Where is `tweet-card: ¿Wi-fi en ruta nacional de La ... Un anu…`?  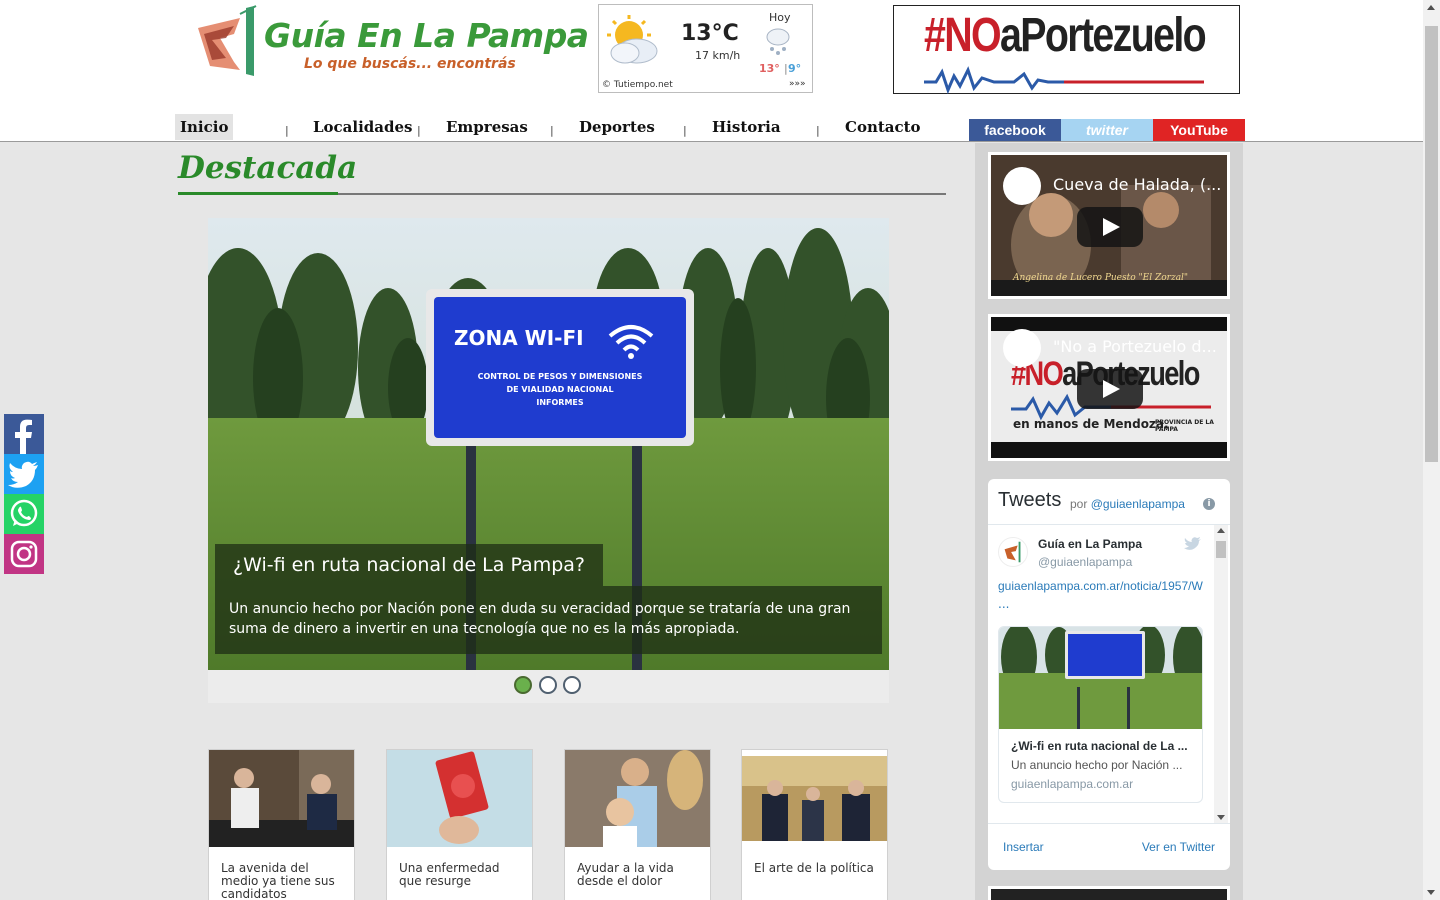
tweet-card: ¿Wi-fi en ruta nacional de La ... Un anu… is located at coordinates (1100, 714).